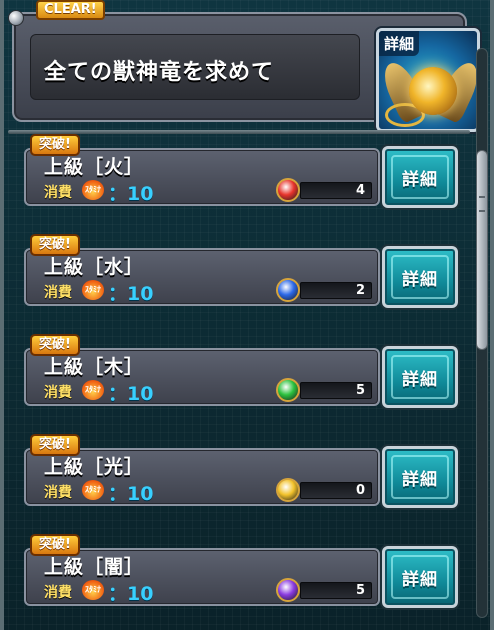 The image size is (494, 630). I want to click on boss-dragon-icon, so click(433, 91).